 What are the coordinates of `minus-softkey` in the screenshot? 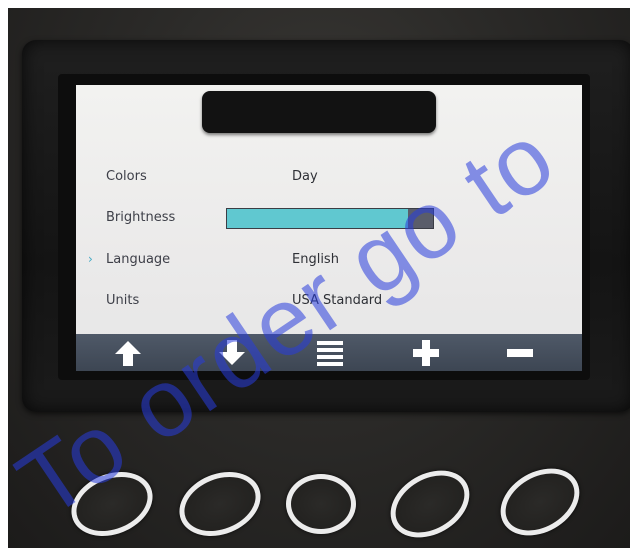 It's located at (520, 352).